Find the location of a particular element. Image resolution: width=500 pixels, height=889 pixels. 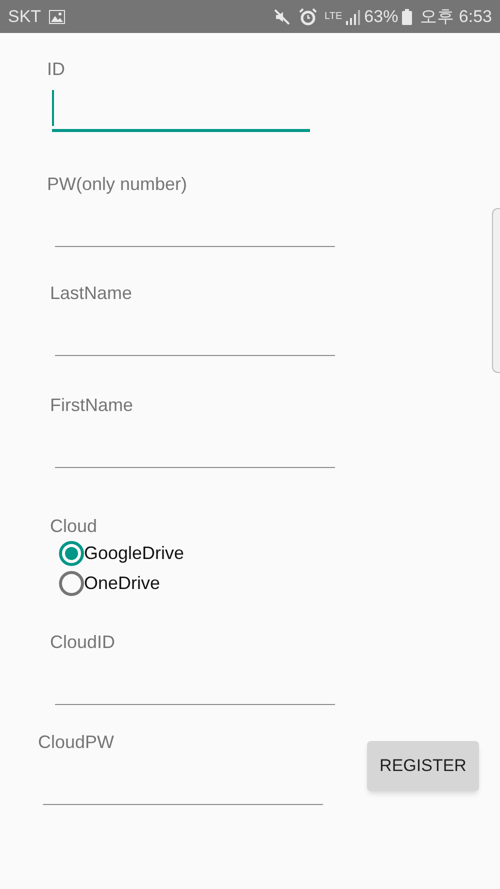

radio-label: GoogleDrive is located at coordinates (134, 553).